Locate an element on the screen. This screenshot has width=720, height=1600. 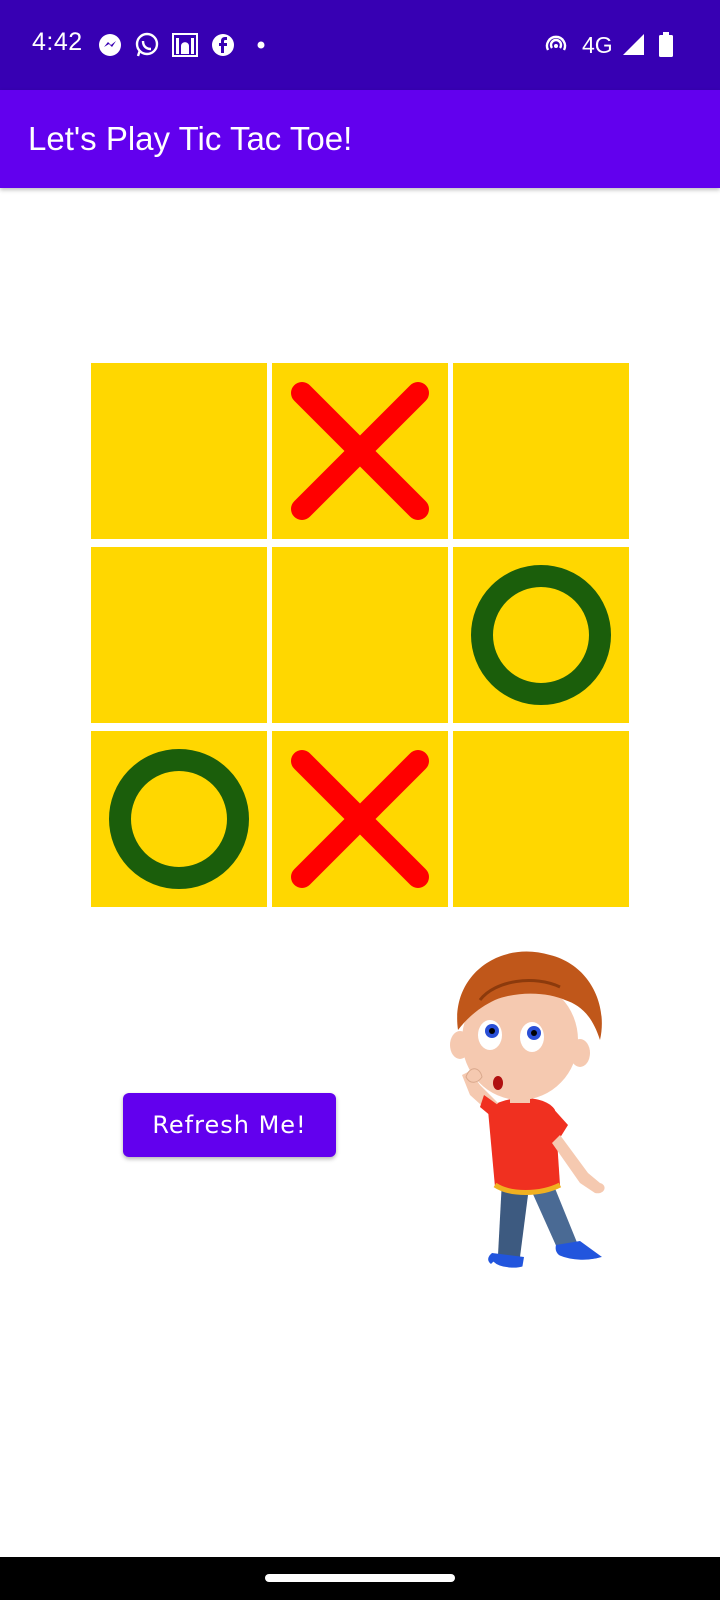
status-bar: 4:42 4G is located at coordinates (360, 45).